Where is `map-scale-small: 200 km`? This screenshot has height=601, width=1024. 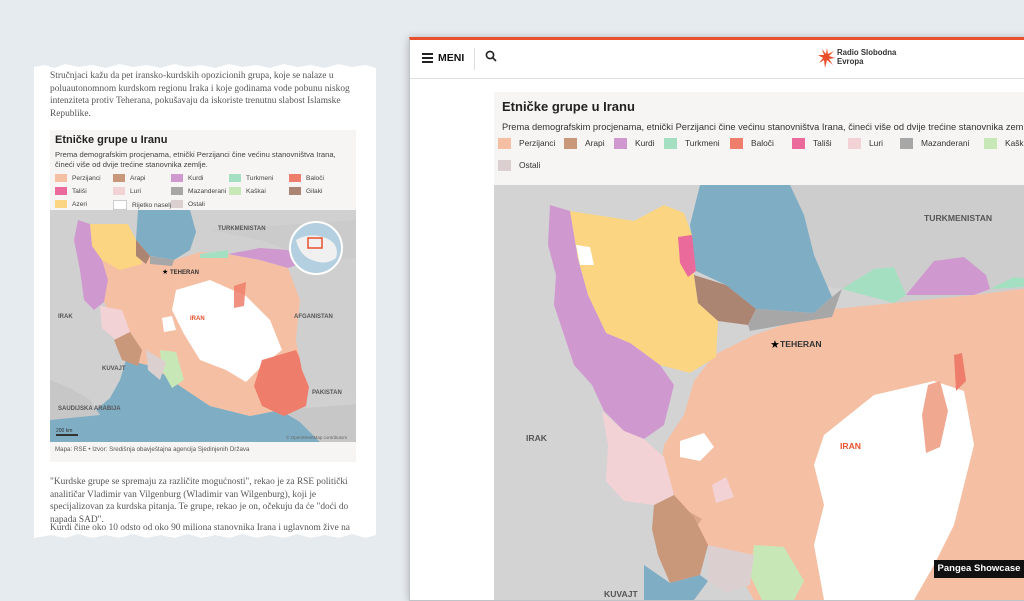 map-scale-small: 200 km is located at coordinates (64, 431).